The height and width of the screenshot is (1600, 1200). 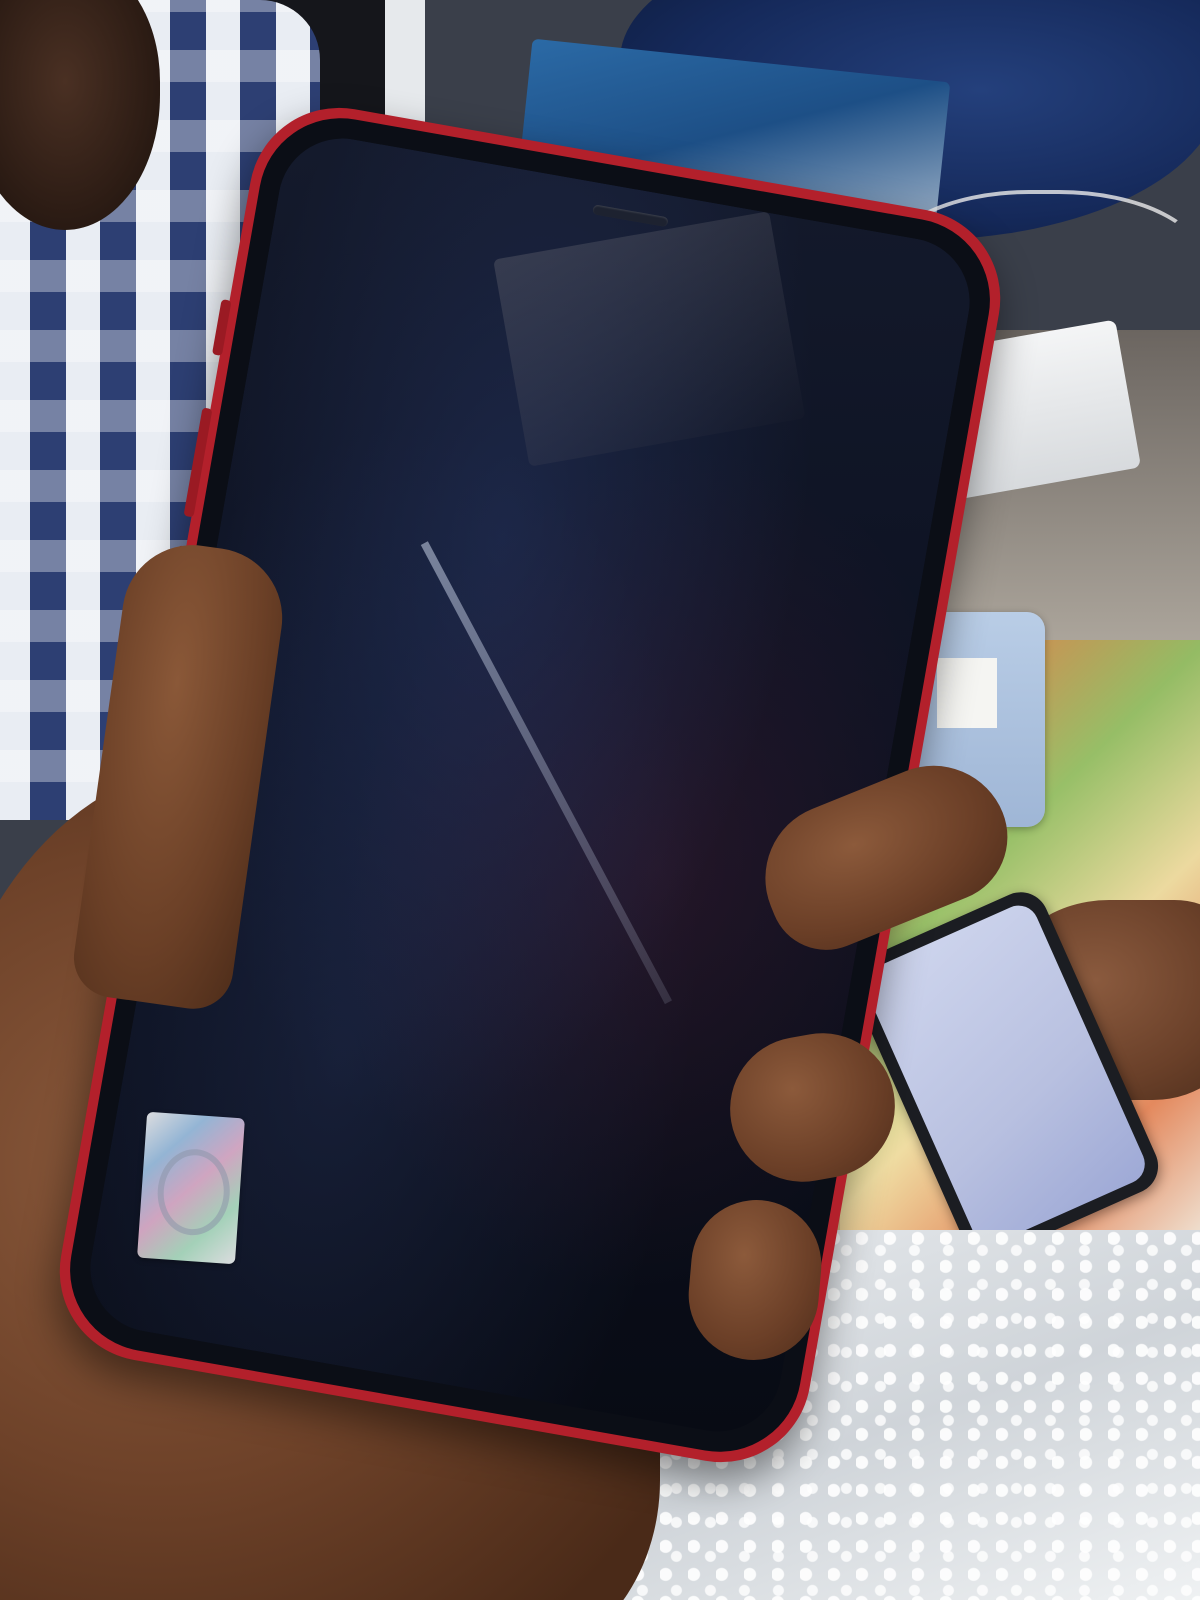 I want to click on screen-reflection-box, so click(x=649, y=339).